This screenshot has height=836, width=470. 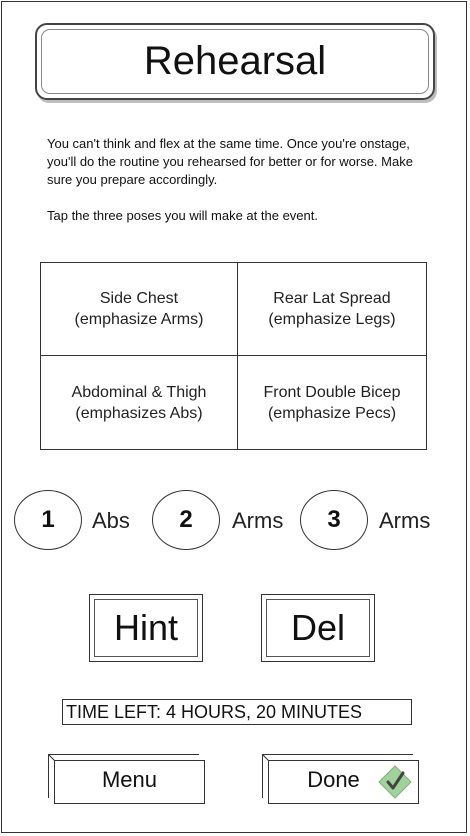 I want to click on hint-button-label: Hint, so click(x=146, y=627).